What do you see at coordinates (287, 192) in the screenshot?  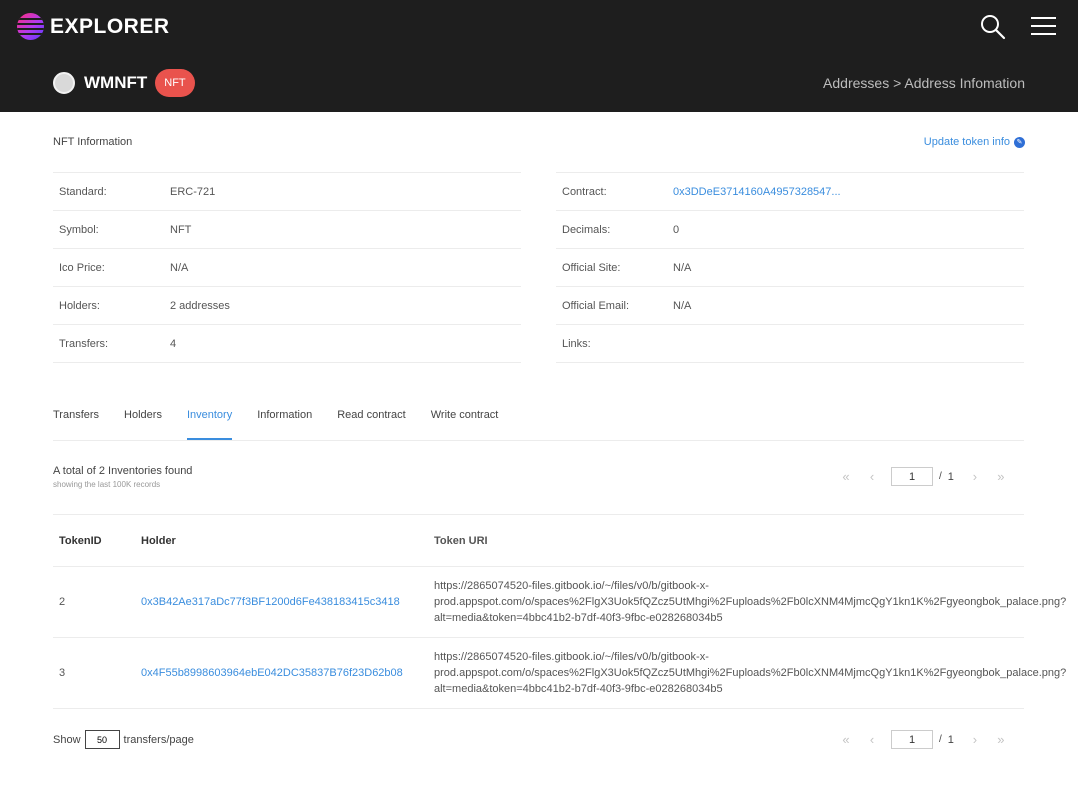 I see `info-row-standard: Standard: ERC-721` at bounding box center [287, 192].